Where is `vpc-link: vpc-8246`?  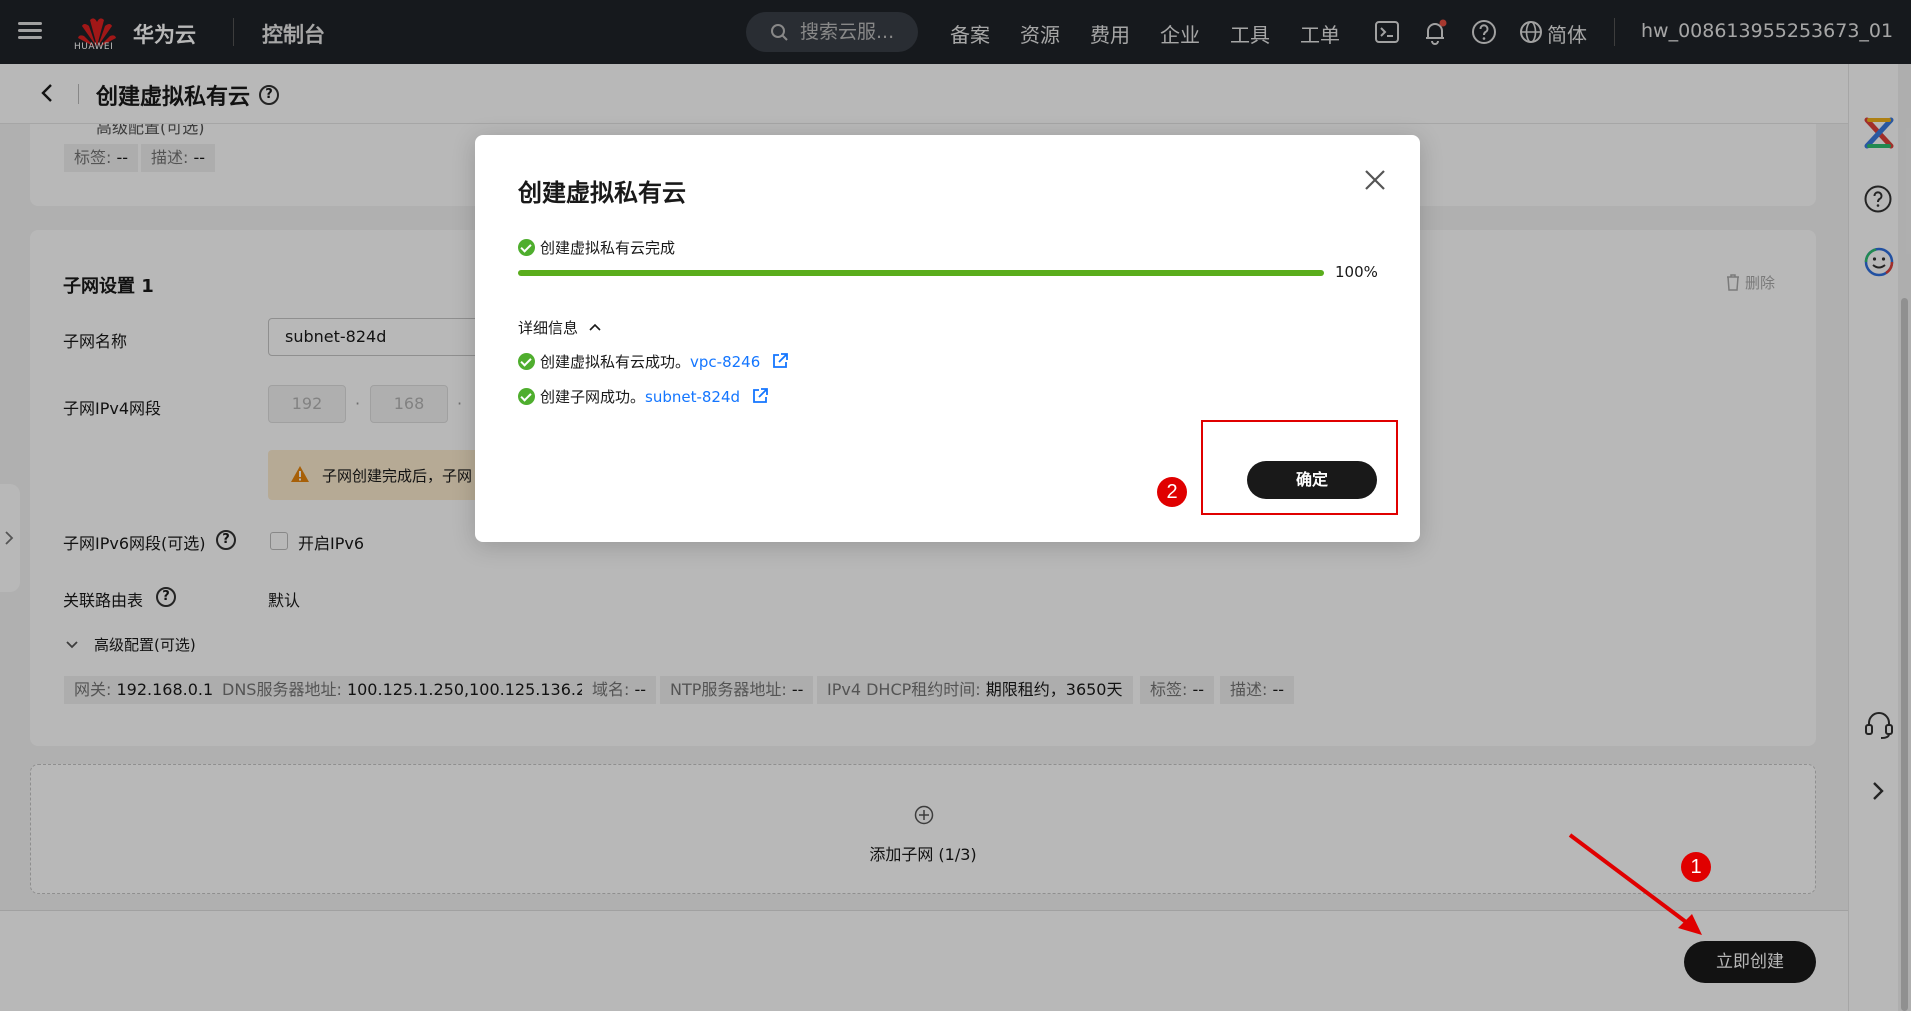
vpc-link: vpc-8246 is located at coordinates (725, 362).